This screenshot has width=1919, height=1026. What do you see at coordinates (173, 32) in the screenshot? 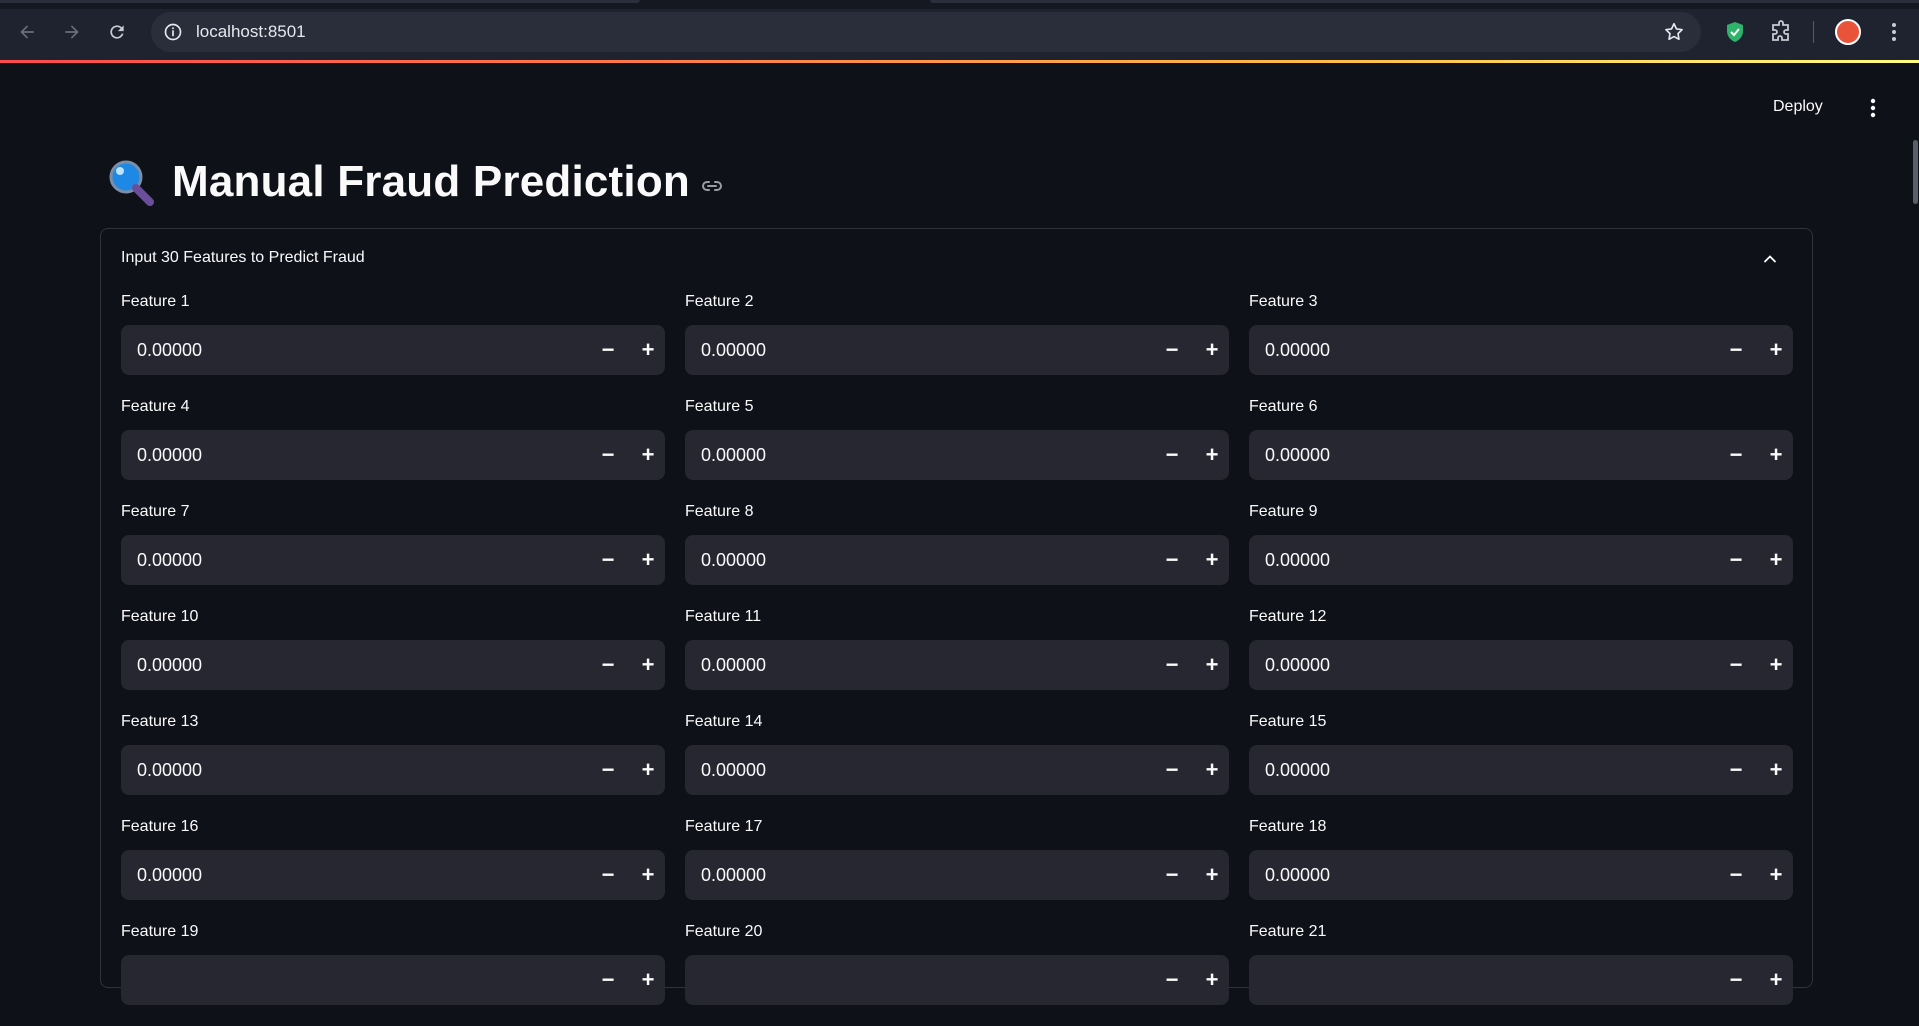
I see `site-info-icon` at bounding box center [173, 32].